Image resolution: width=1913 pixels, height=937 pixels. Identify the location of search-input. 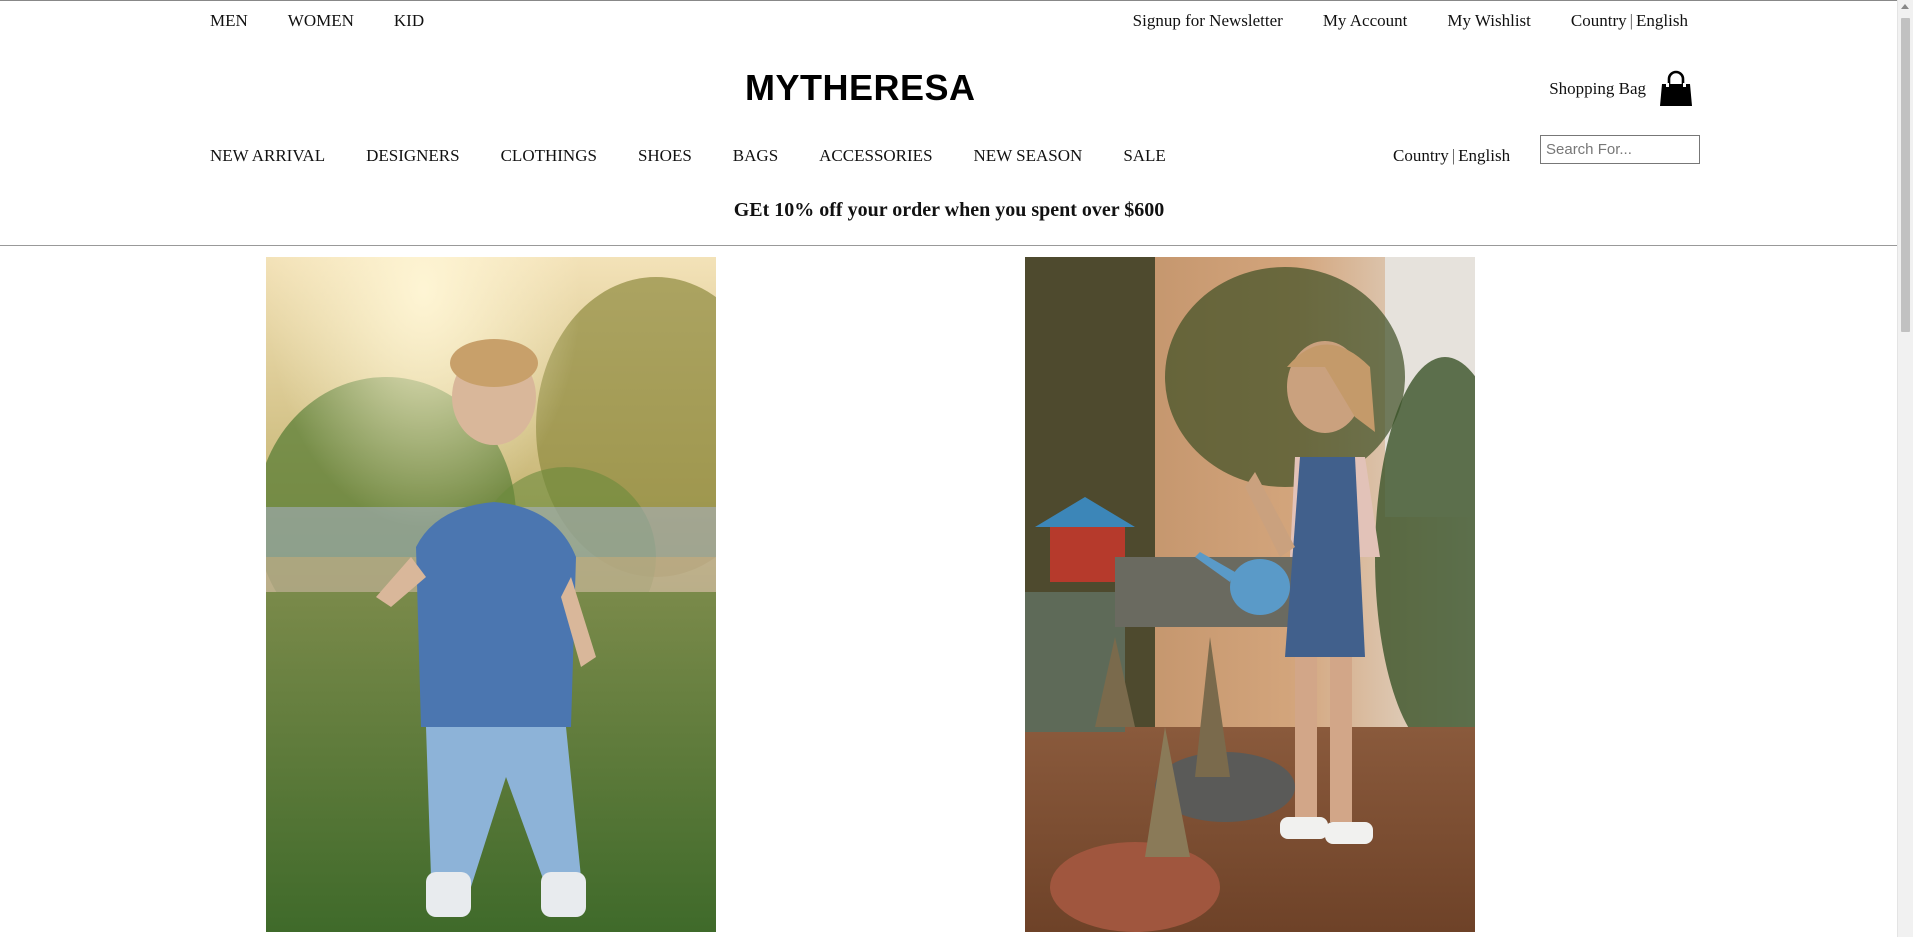
(1620, 149).